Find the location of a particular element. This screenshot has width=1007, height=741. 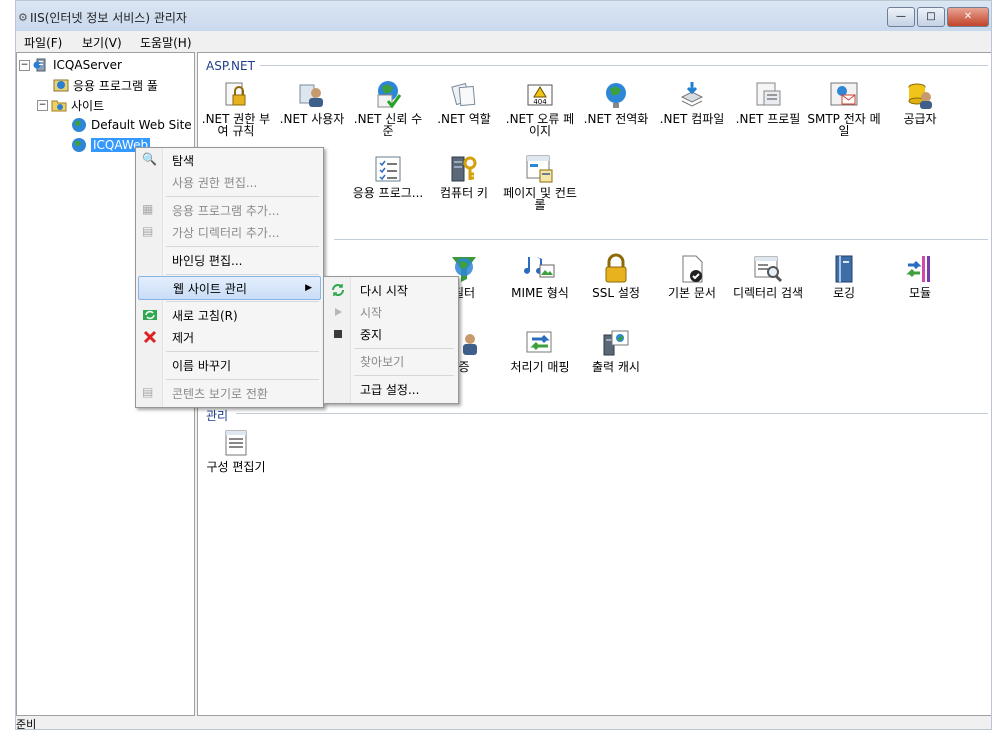

feature-logging: 로깅 is located at coordinates (844, 276).